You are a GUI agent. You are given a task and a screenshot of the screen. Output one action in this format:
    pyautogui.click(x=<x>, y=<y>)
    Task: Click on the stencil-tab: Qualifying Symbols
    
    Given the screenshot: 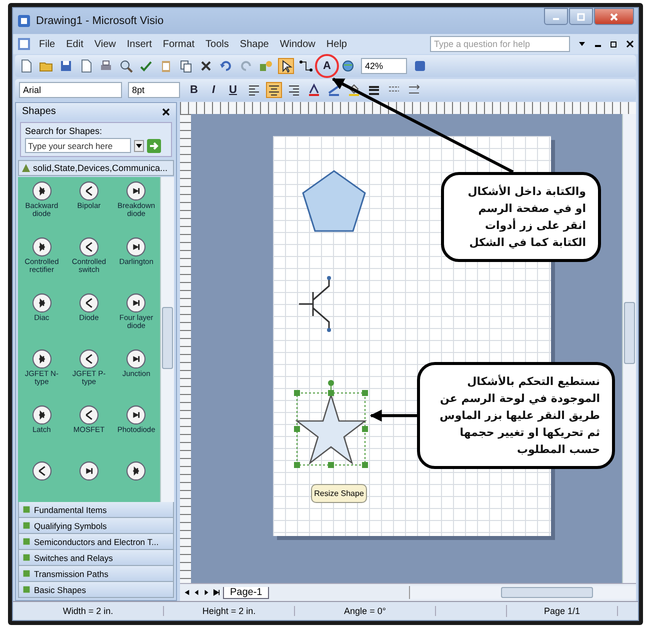 What is the action you would take?
    pyautogui.click(x=96, y=526)
    